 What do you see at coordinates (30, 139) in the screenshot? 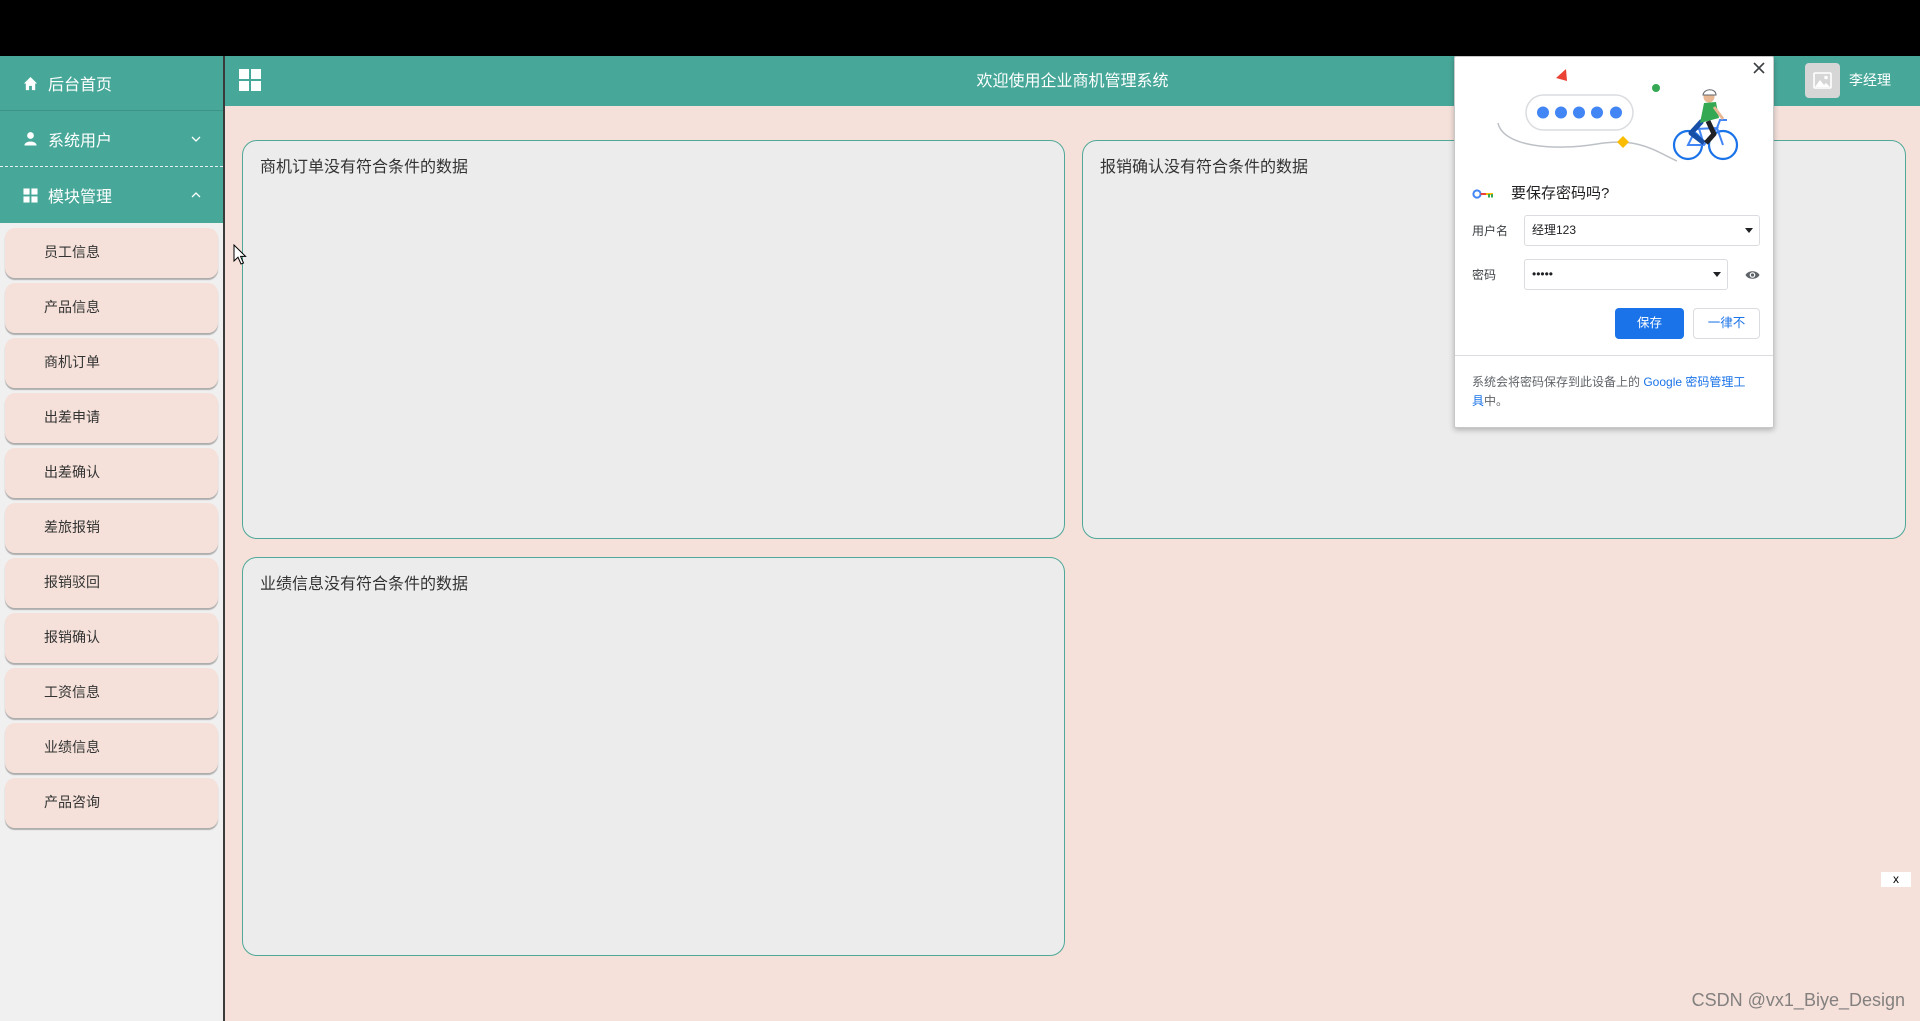
I see `user-icon` at bounding box center [30, 139].